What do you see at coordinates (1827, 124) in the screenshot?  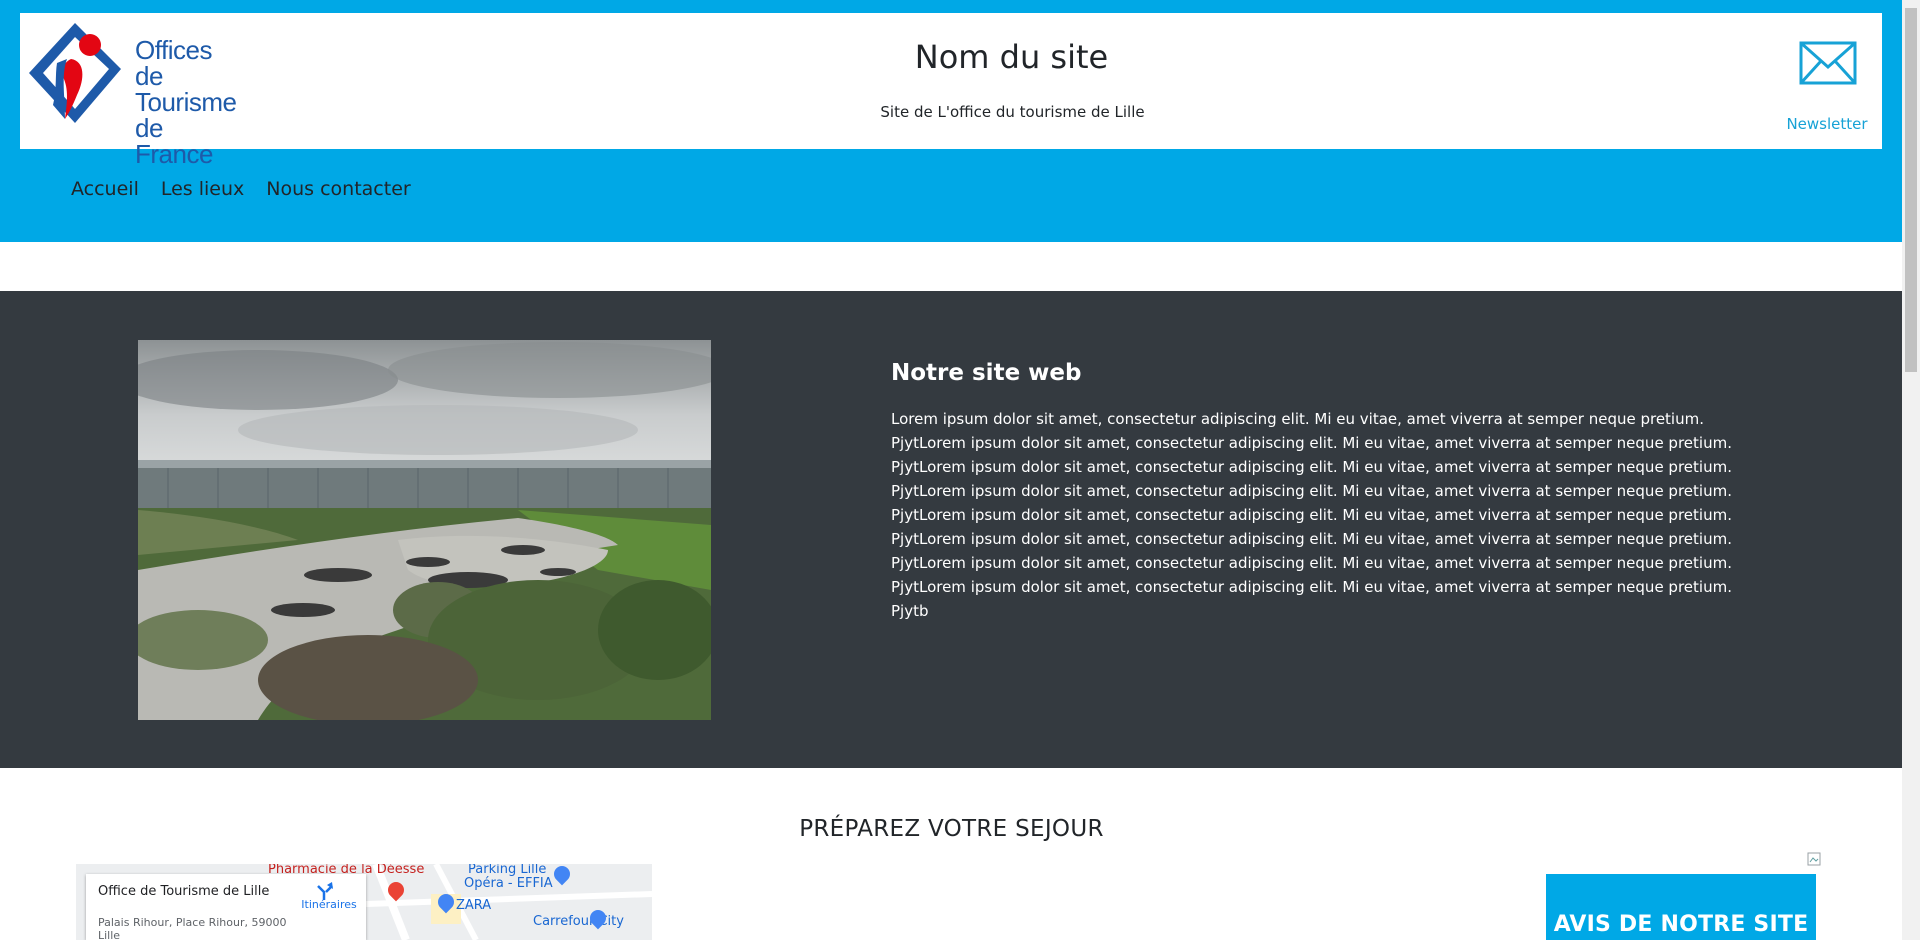 I see `newsletter-link: Newsletter` at bounding box center [1827, 124].